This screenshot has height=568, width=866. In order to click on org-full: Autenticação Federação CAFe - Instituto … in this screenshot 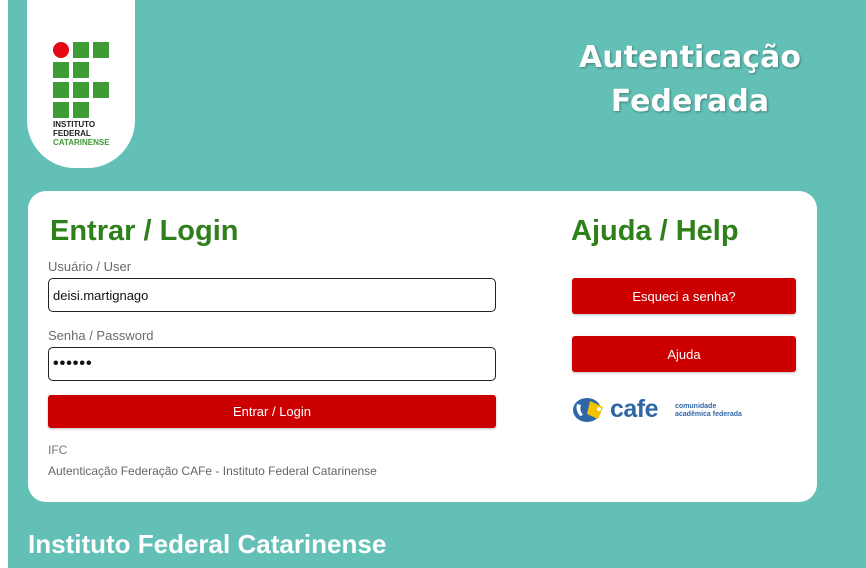, I will do `click(212, 471)`.